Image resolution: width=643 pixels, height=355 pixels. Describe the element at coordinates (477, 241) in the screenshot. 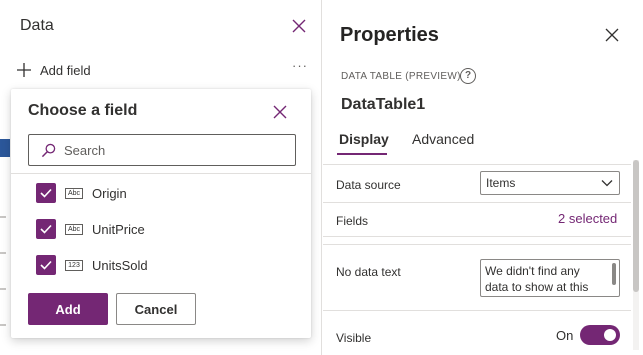

I see `row-spacer` at that location.